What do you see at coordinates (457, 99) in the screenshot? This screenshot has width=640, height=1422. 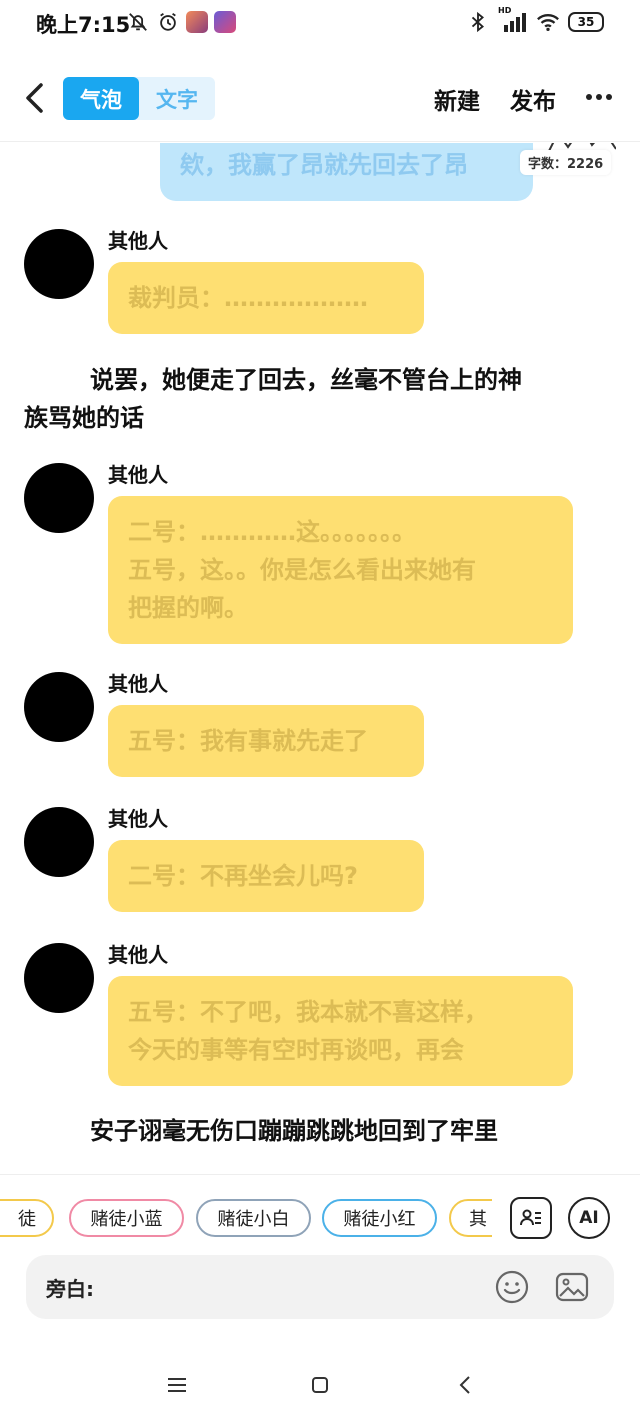 I see `new-button: 新建` at bounding box center [457, 99].